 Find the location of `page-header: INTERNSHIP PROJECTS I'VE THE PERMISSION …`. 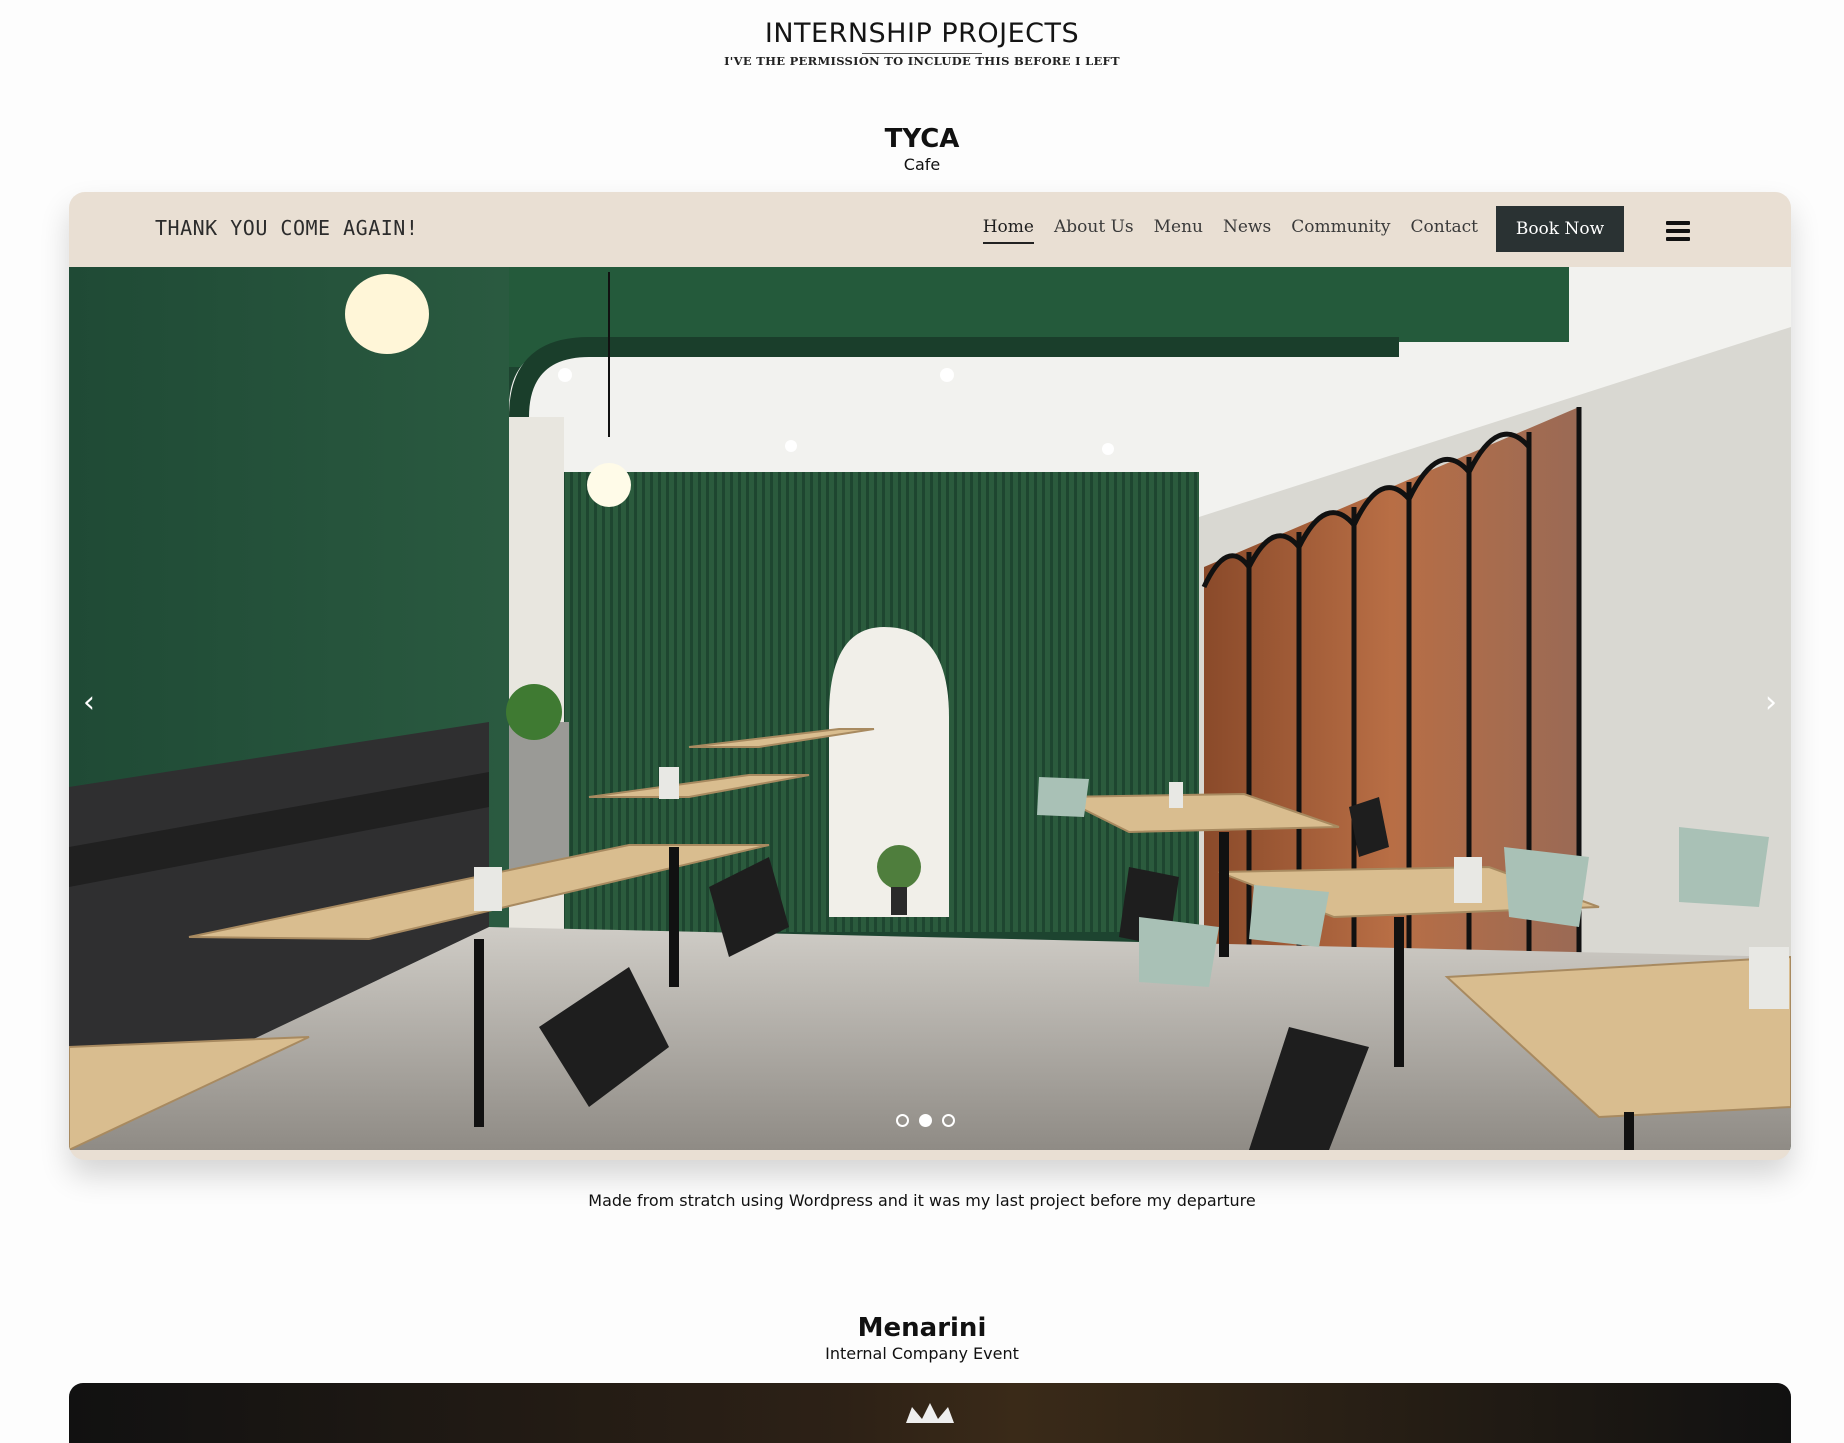

page-header: INTERNSHIP PROJECTS I'VE THE PERMISSION … is located at coordinates (922, 43).